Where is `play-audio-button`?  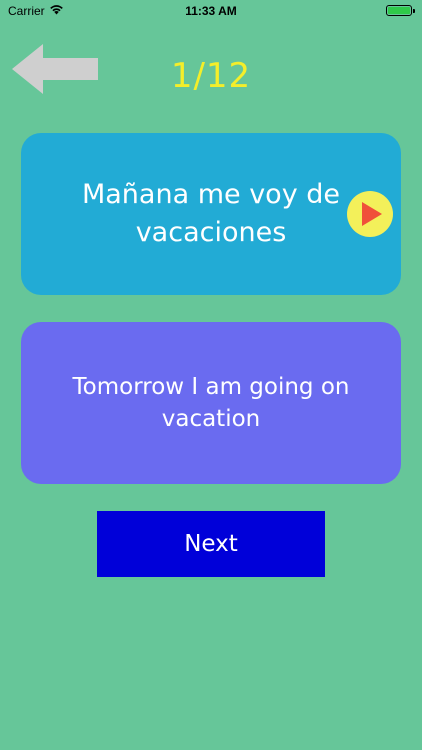
play-audio-button is located at coordinates (370, 214).